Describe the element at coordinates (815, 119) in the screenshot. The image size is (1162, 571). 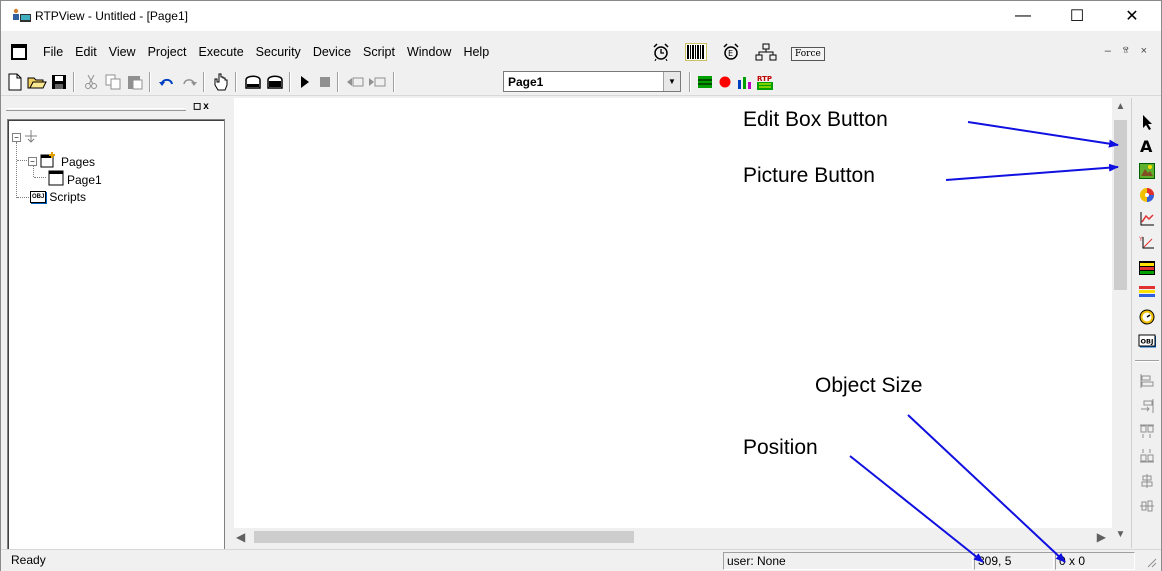
I see `annotation-edit-box-button: Edit Box Button` at that location.